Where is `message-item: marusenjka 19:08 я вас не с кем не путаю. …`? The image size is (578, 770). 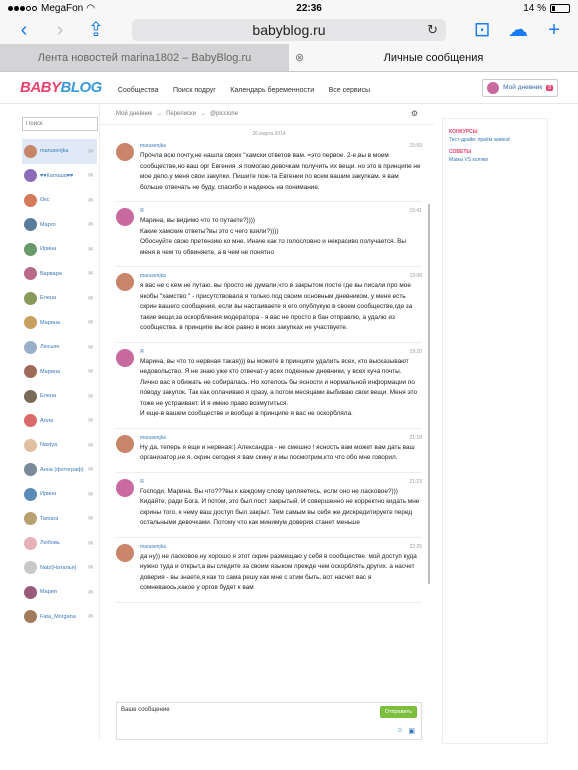 message-item: marusenjka 19:08 я вас не с кем не путаю. … is located at coordinates (269, 308).